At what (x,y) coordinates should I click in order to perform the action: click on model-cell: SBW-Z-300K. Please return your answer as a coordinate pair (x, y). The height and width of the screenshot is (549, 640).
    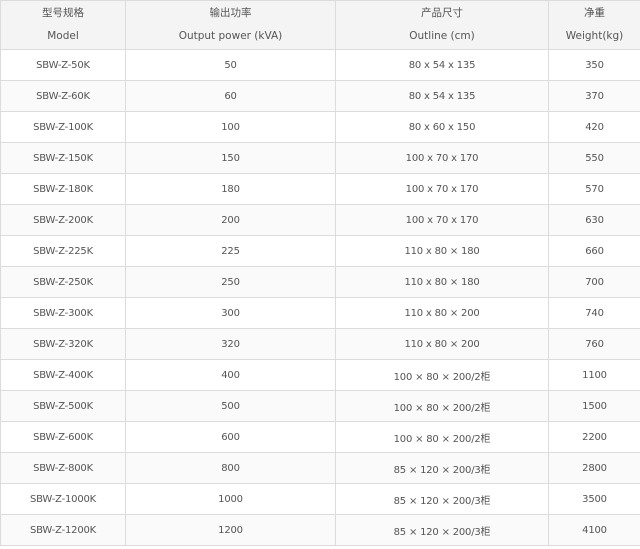
    Looking at the image, I should click on (63, 313).